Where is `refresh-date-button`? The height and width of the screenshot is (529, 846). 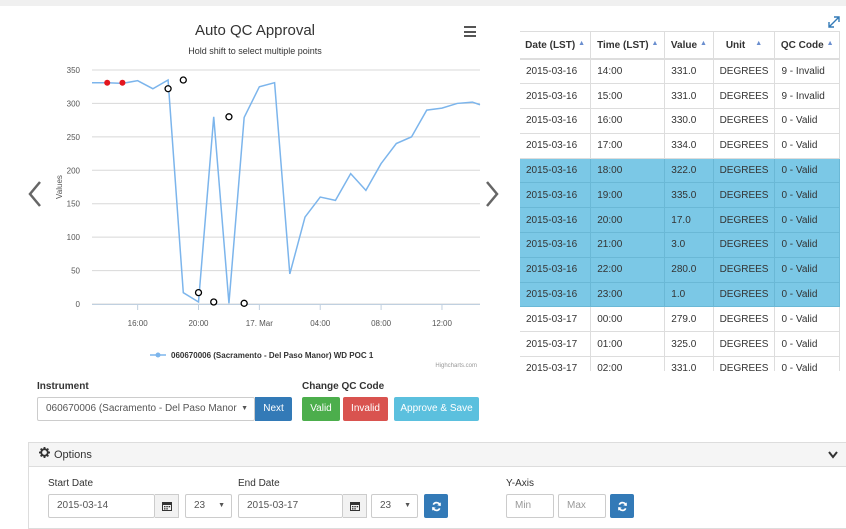
refresh-date-button is located at coordinates (436, 506).